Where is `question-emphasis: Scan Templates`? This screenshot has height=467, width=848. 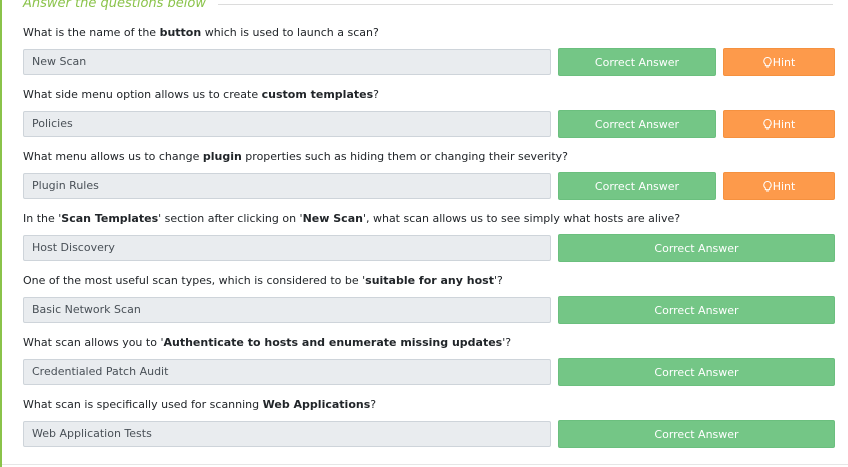
question-emphasis: Scan Templates is located at coordinates (110, 218).